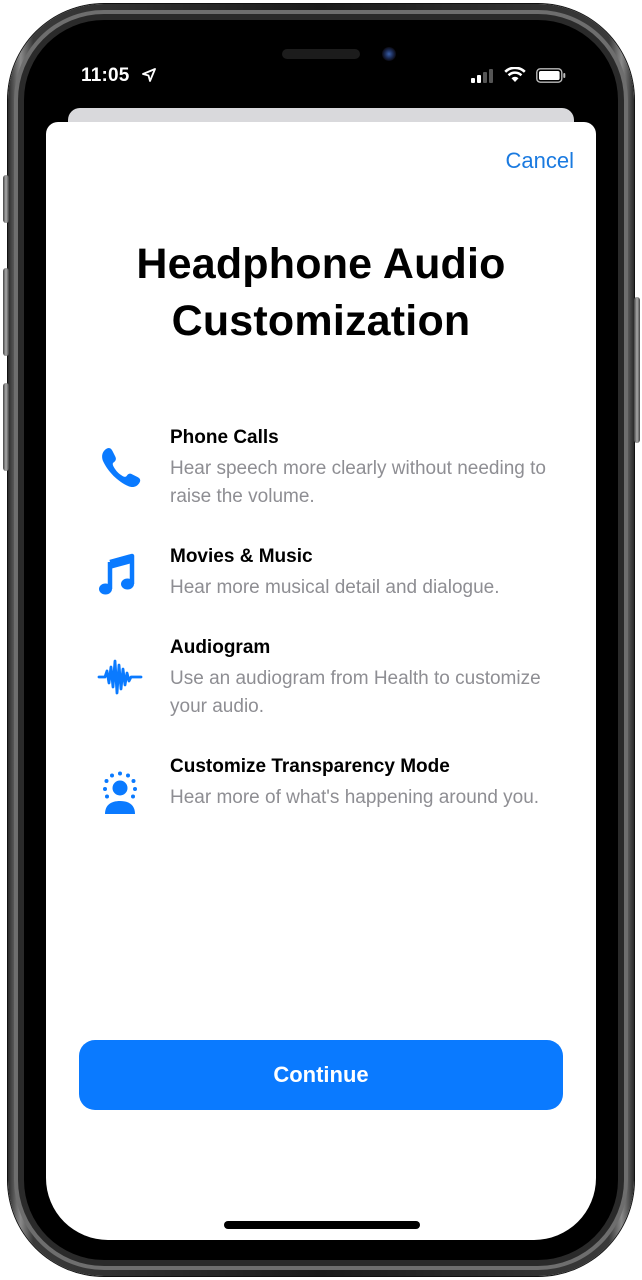 The image size is (642, 1280). What do you see at coordinates (335, 587) in the screenshot?
I see `feature-description: Hear more musical detail and dialogue.` at bounding box center [335, 587].